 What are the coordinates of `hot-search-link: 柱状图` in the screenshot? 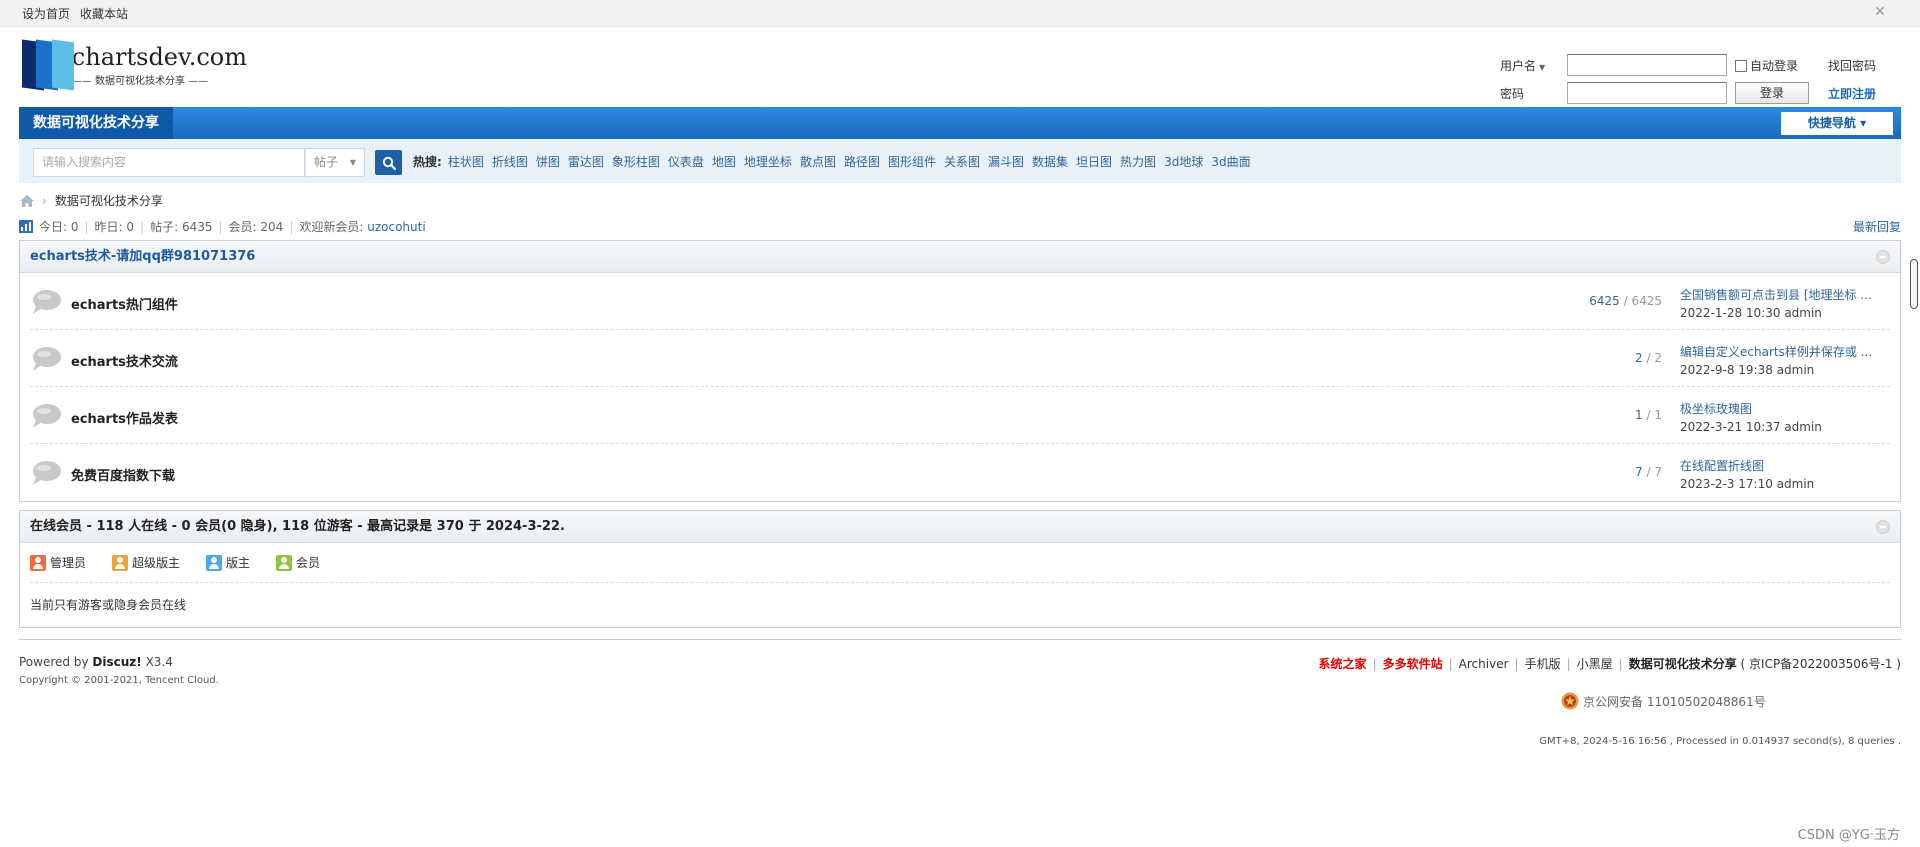 It's located at (466, 161).